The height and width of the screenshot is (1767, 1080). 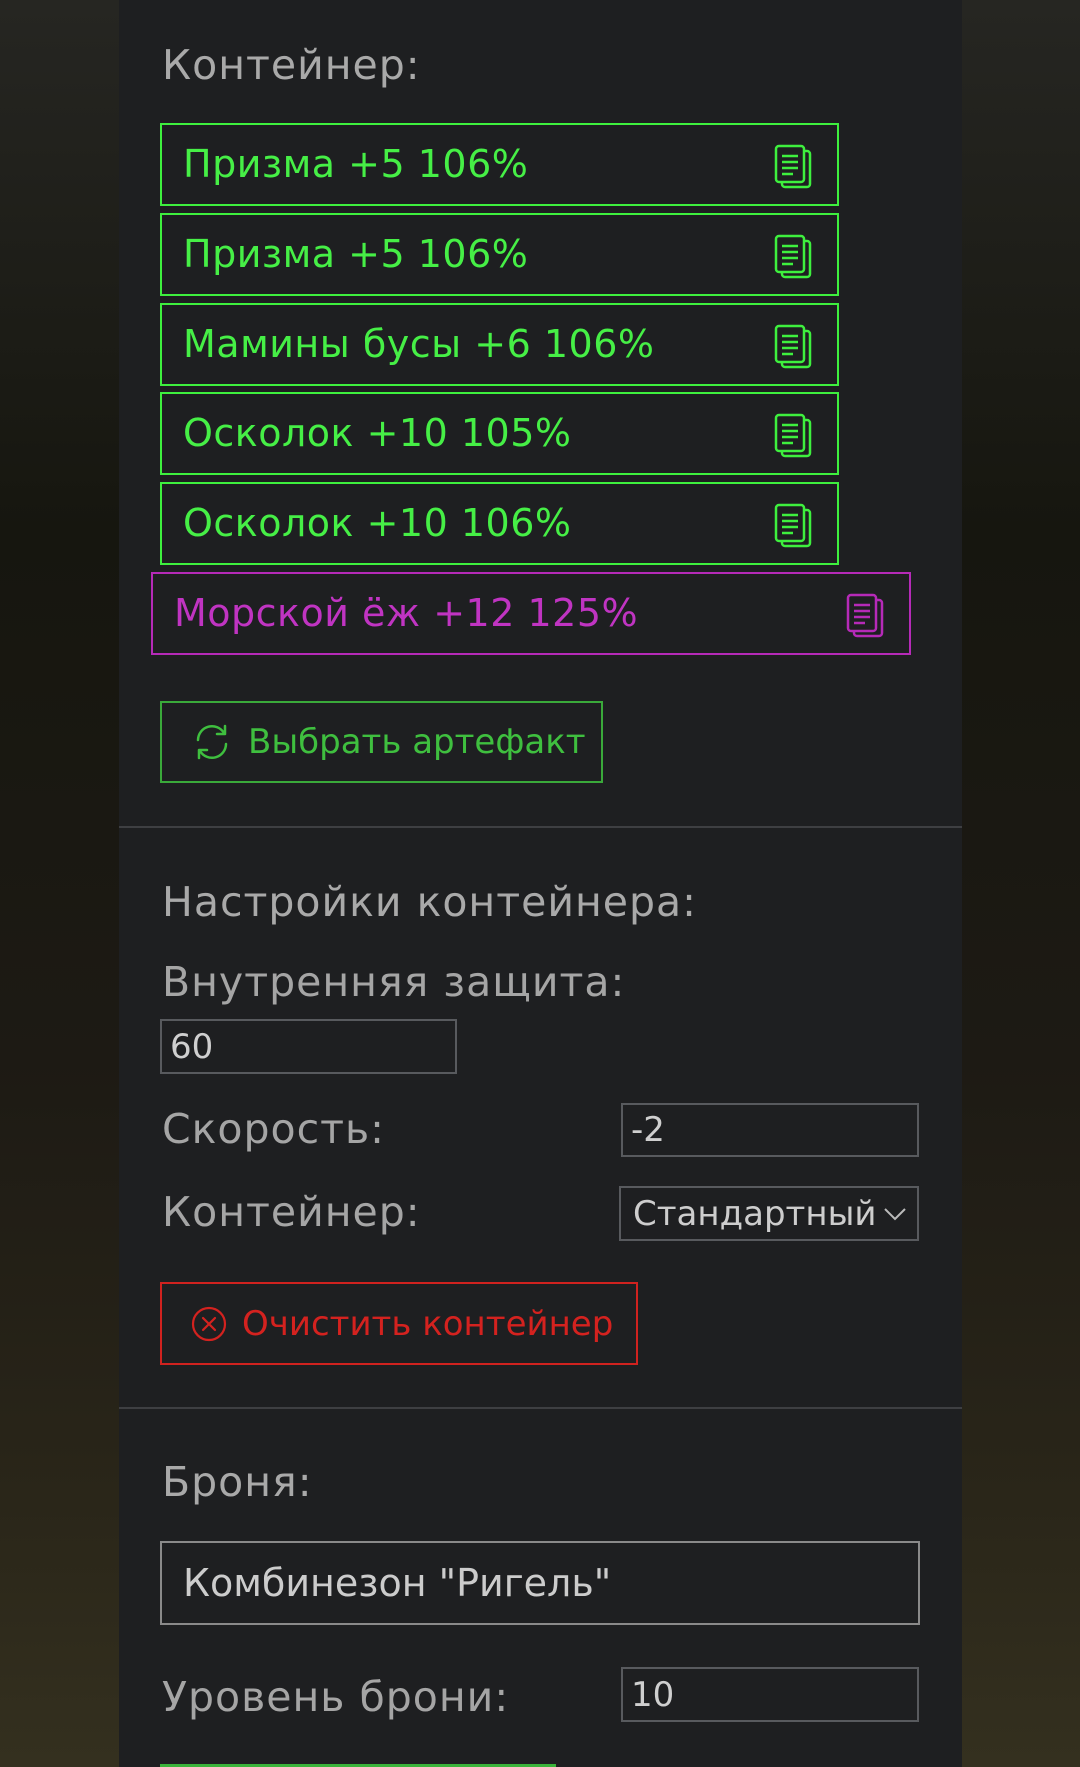 I want to click on speed-input, so click(x=770, y=1130).